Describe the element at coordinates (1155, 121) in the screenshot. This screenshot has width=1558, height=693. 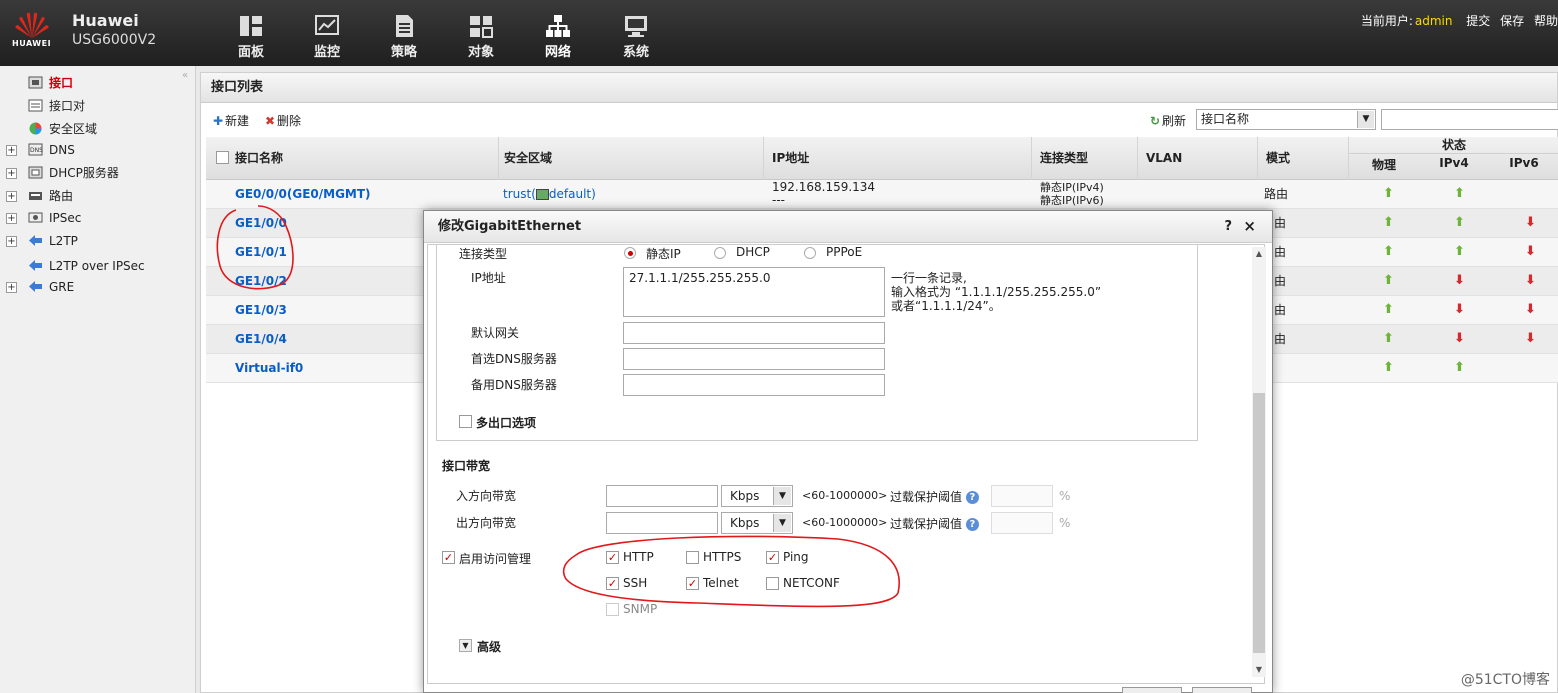
I see `refresh-icon: ↻` at that location.